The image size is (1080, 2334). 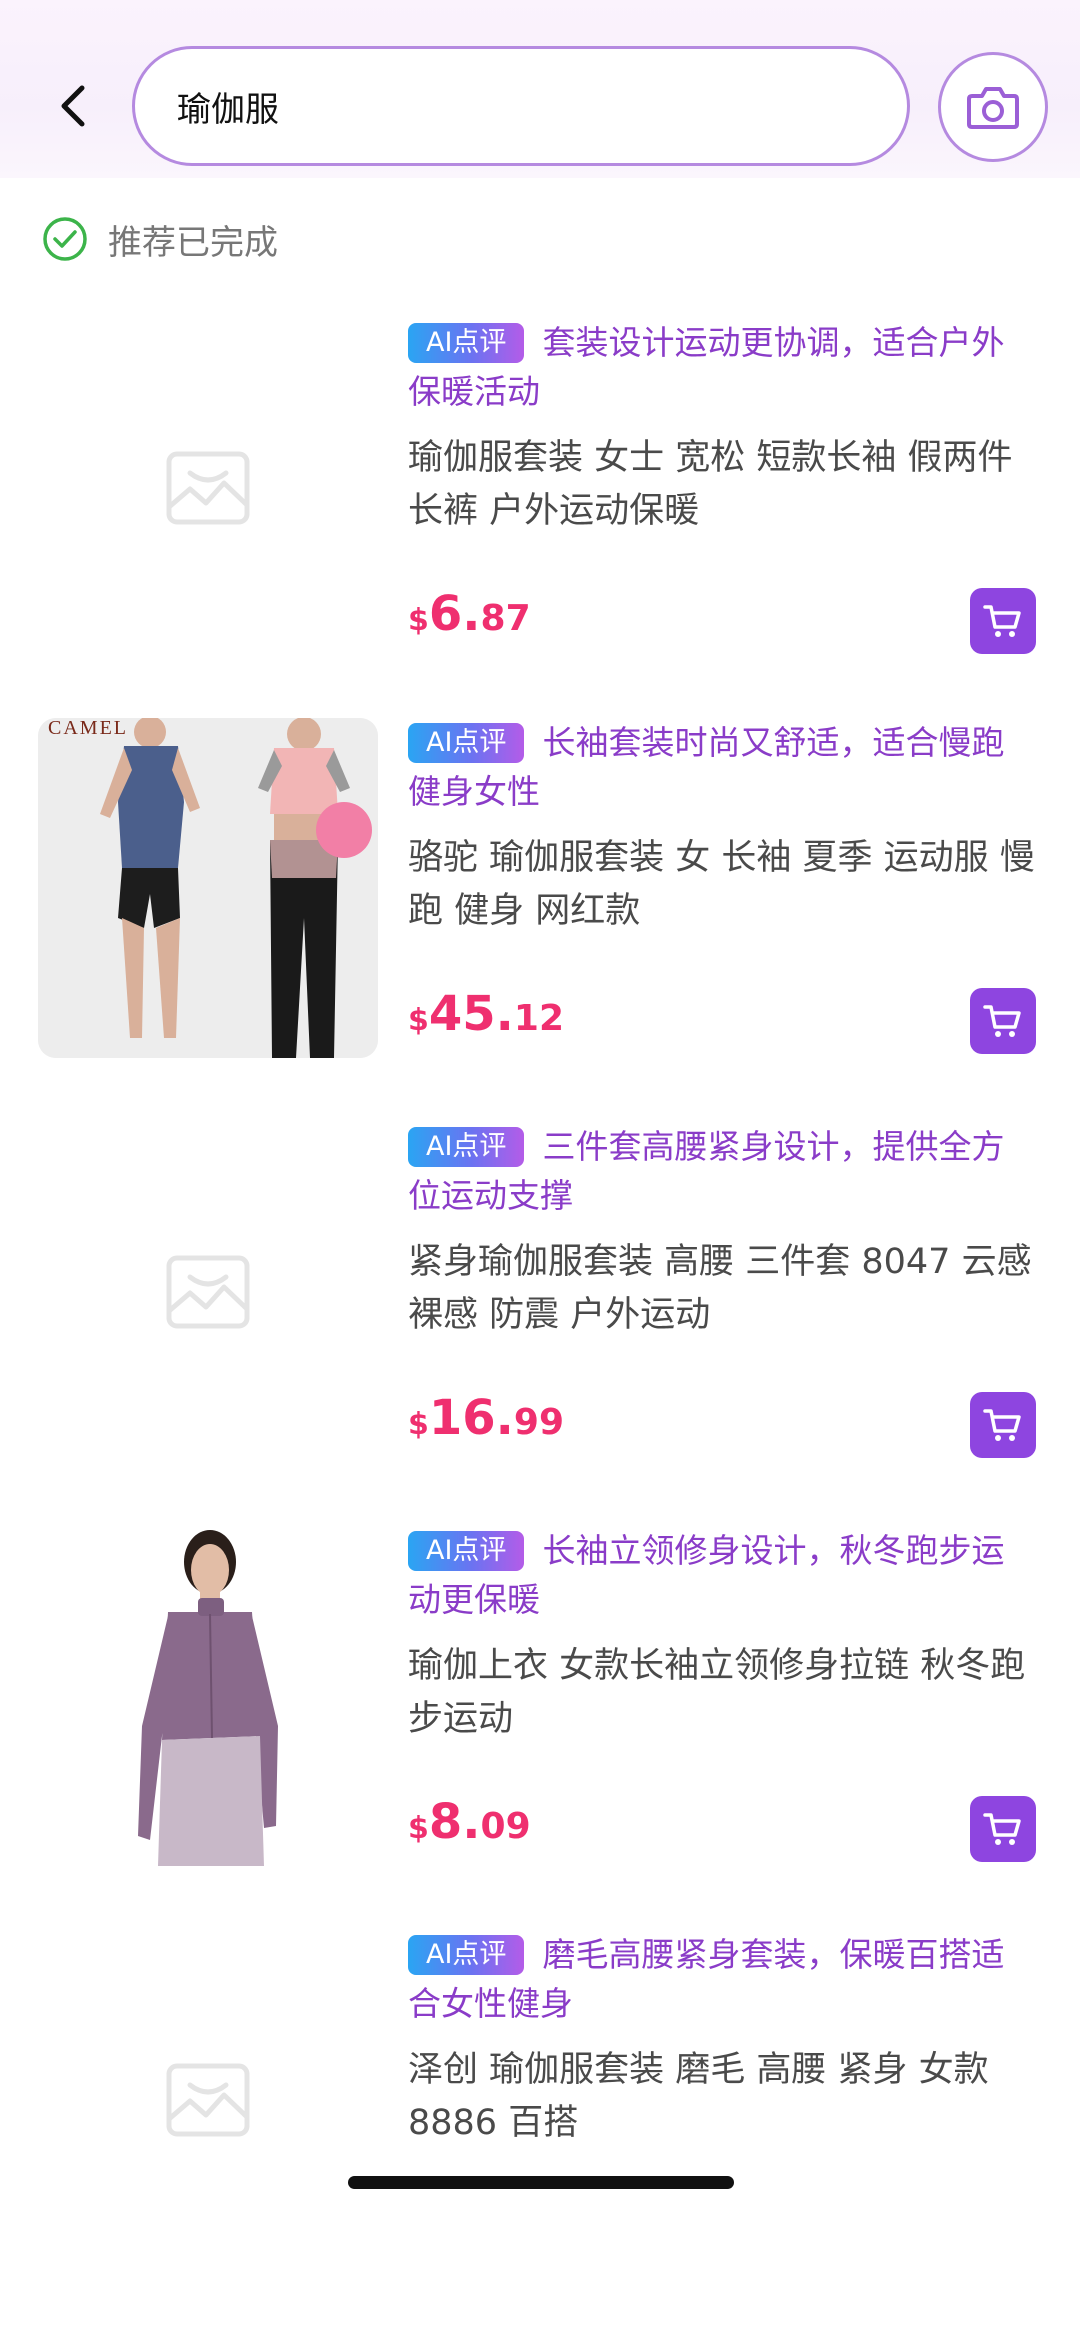 I want to click on product-title: 紧身瑜伽服套装 高腰 三件套 8047 云感裸感 防震 户外运动, so click(x=722, y=1289).